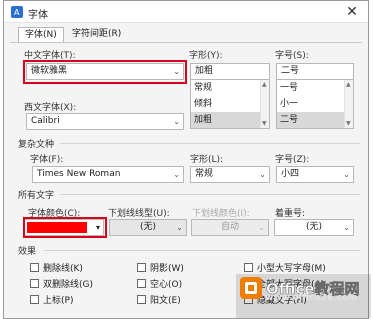 This screenshot has width=373, height=319. Describe the element at coordinates (186, 12) in the screenshot. I see `title-bar: A 字体 ✕` at that location.